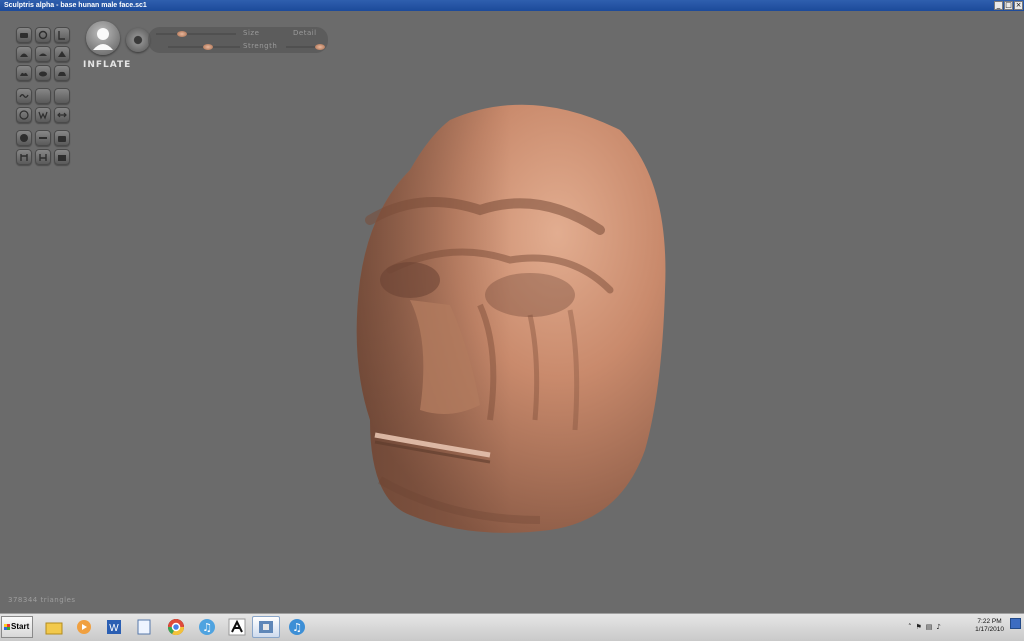 The height and width of the screenshot is (641, 1024). I want to click on tool-group-extra, so click(43, 105).